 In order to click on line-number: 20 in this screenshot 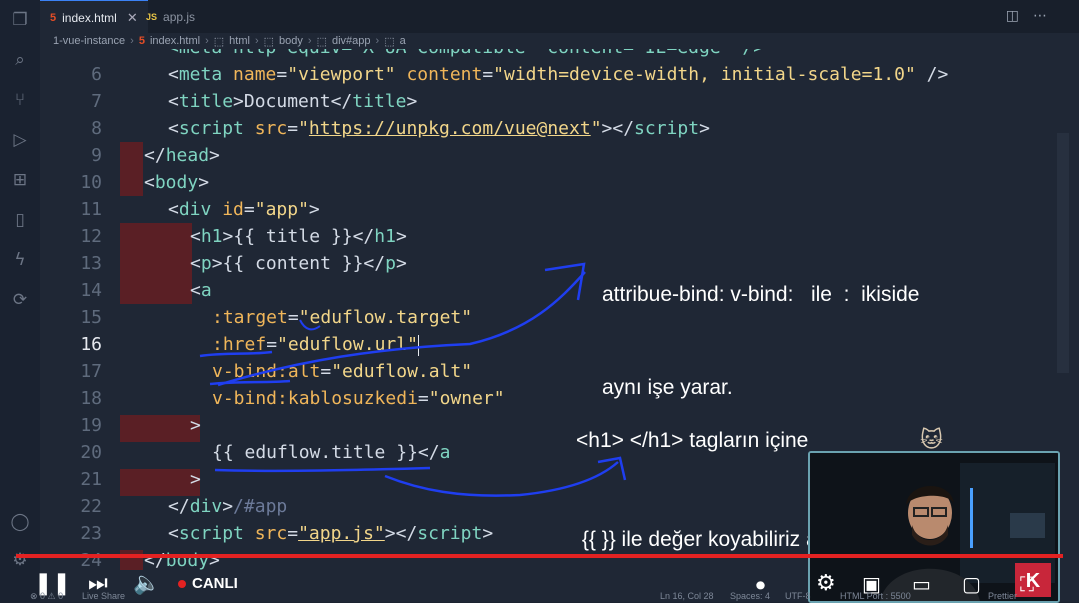, I will do `click(91, 452)`.